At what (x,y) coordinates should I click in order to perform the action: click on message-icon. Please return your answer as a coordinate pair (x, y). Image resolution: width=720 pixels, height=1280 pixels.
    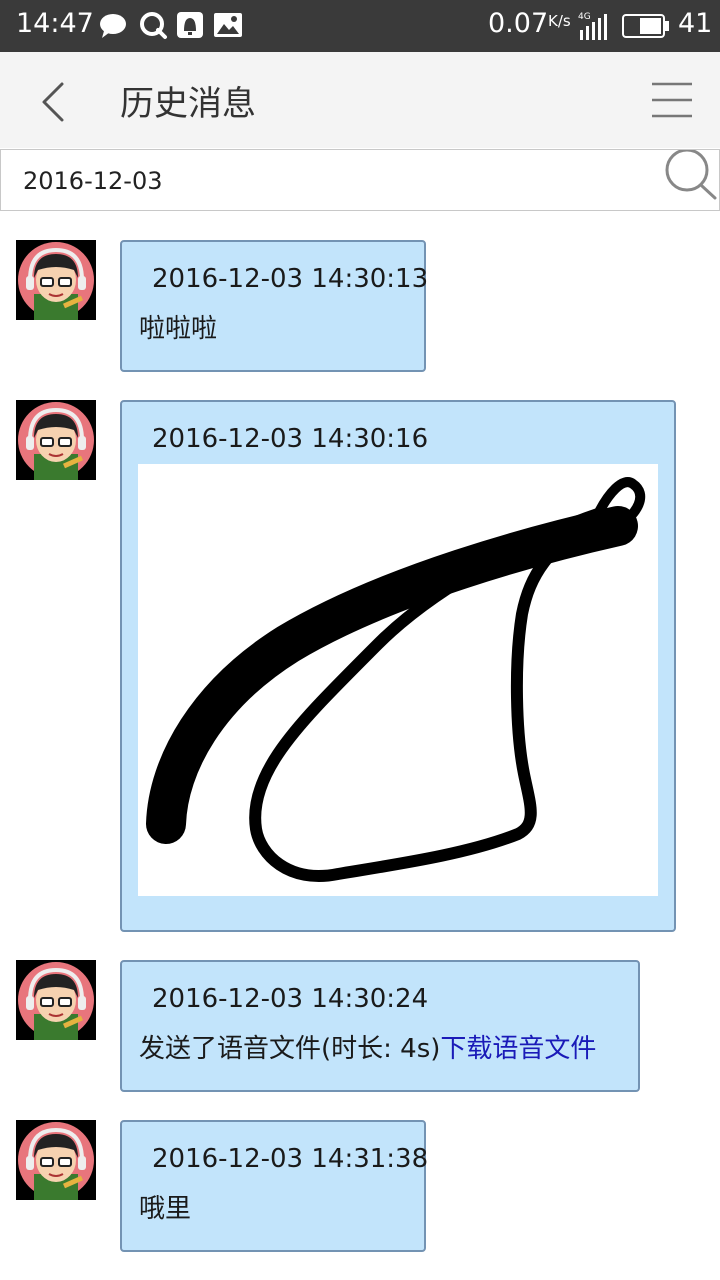
    Looking at the image, I should click on (113, 25).